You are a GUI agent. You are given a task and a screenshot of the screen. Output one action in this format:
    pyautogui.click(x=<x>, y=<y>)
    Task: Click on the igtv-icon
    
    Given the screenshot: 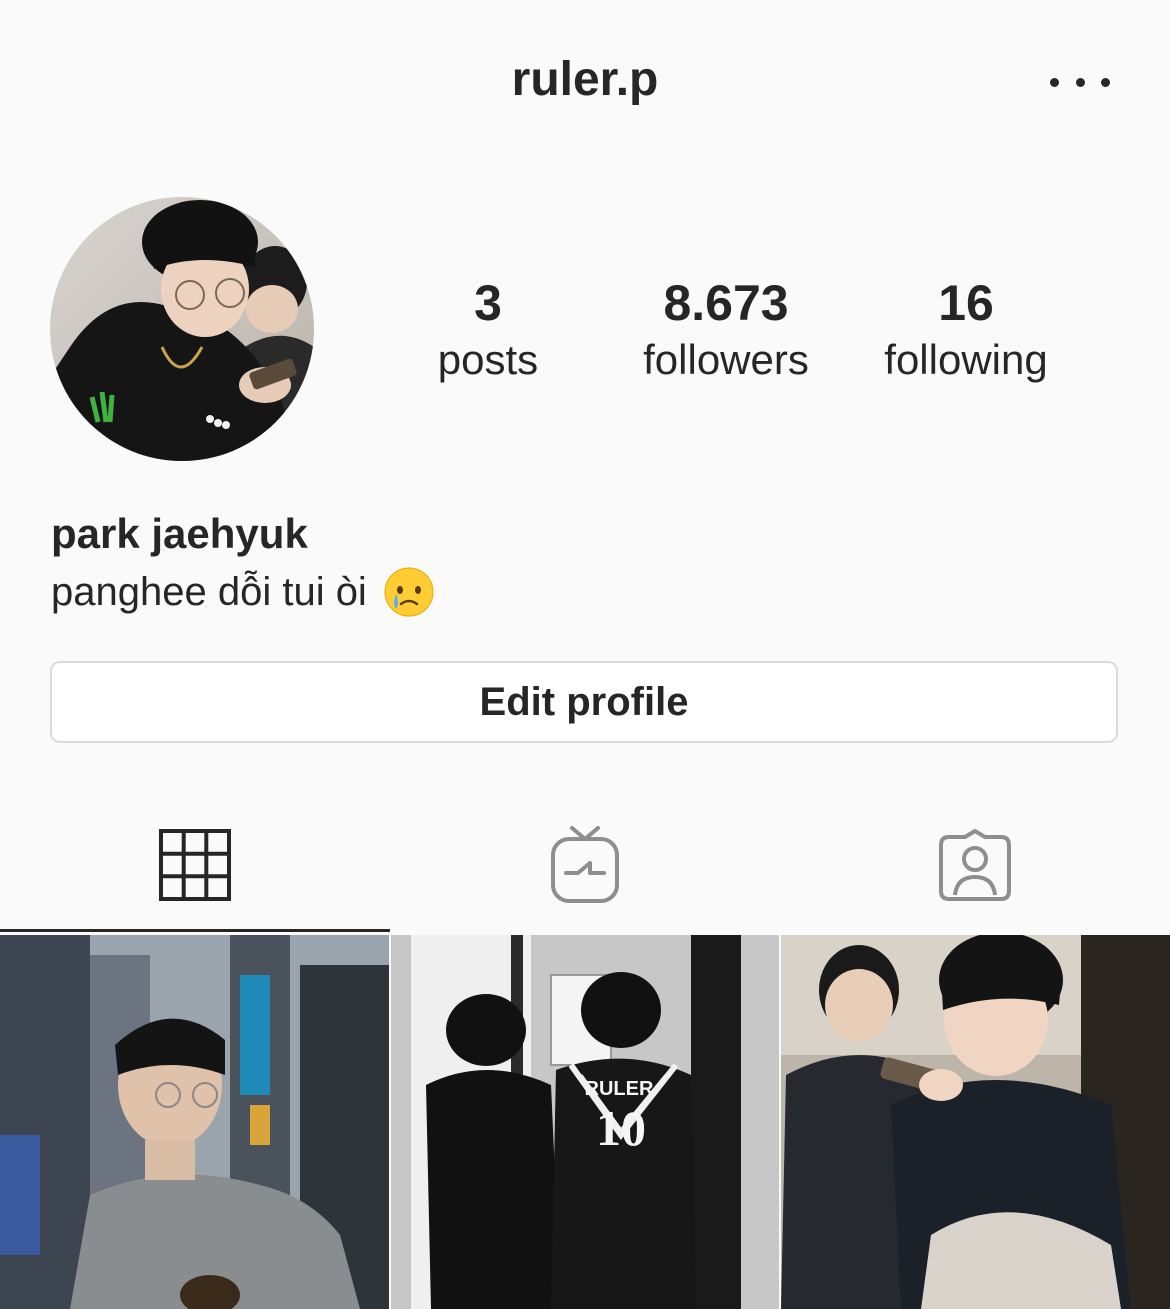 What is the action you would take?
    pyautogui.click(x=585, y=864)
    